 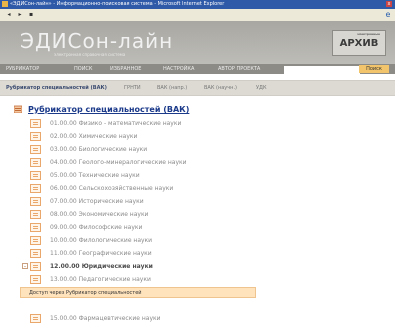 I want to click on tree-item-label: 13.00.00 Педагогические науки, so click(x=100, y=279).